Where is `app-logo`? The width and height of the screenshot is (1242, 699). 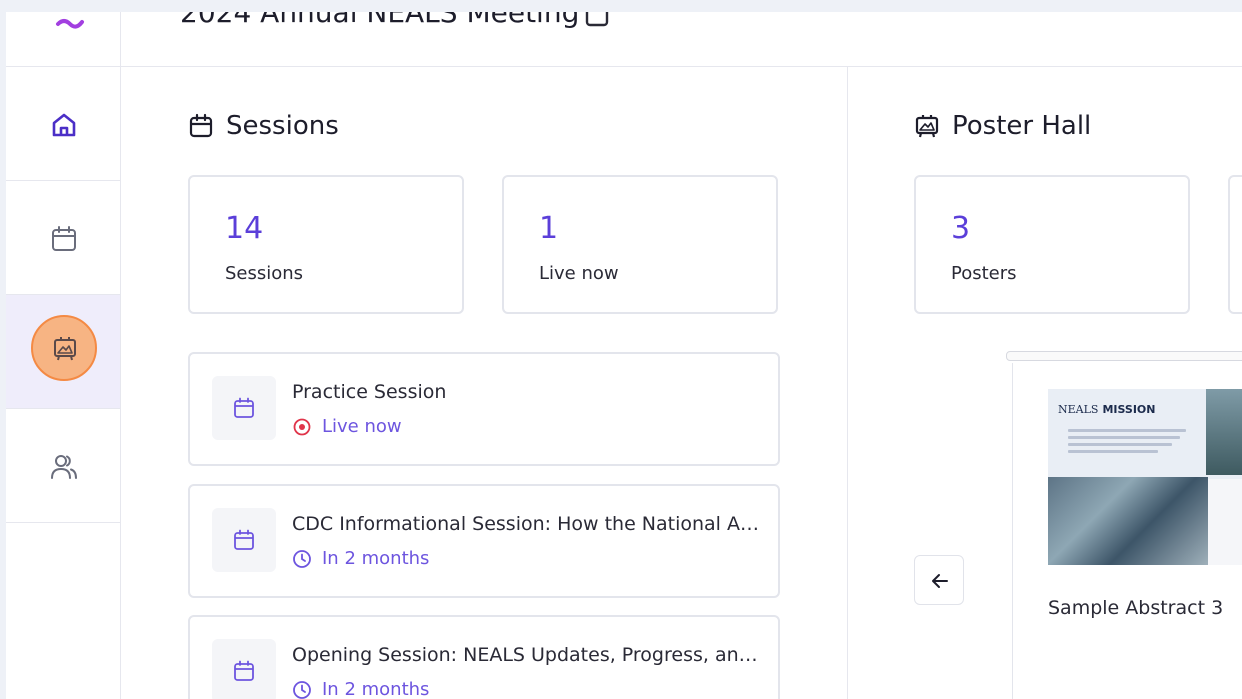
app-logo is located at coordinates (68, 22).